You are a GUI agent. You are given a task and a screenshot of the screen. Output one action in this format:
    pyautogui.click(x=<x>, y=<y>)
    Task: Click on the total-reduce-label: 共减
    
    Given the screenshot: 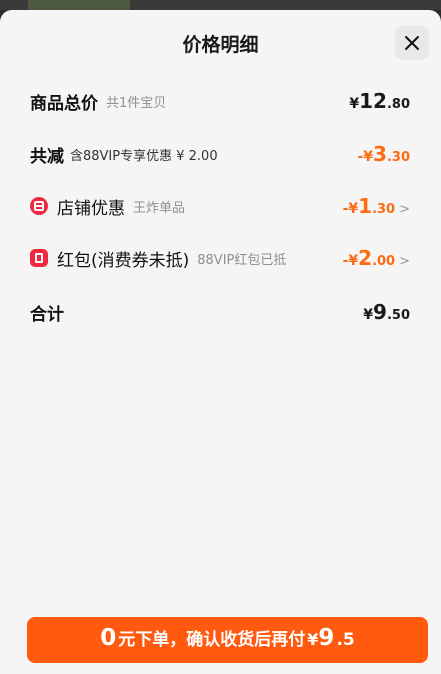 What is the action you would take?
    pyautogui.click(x=47, y=156)
    